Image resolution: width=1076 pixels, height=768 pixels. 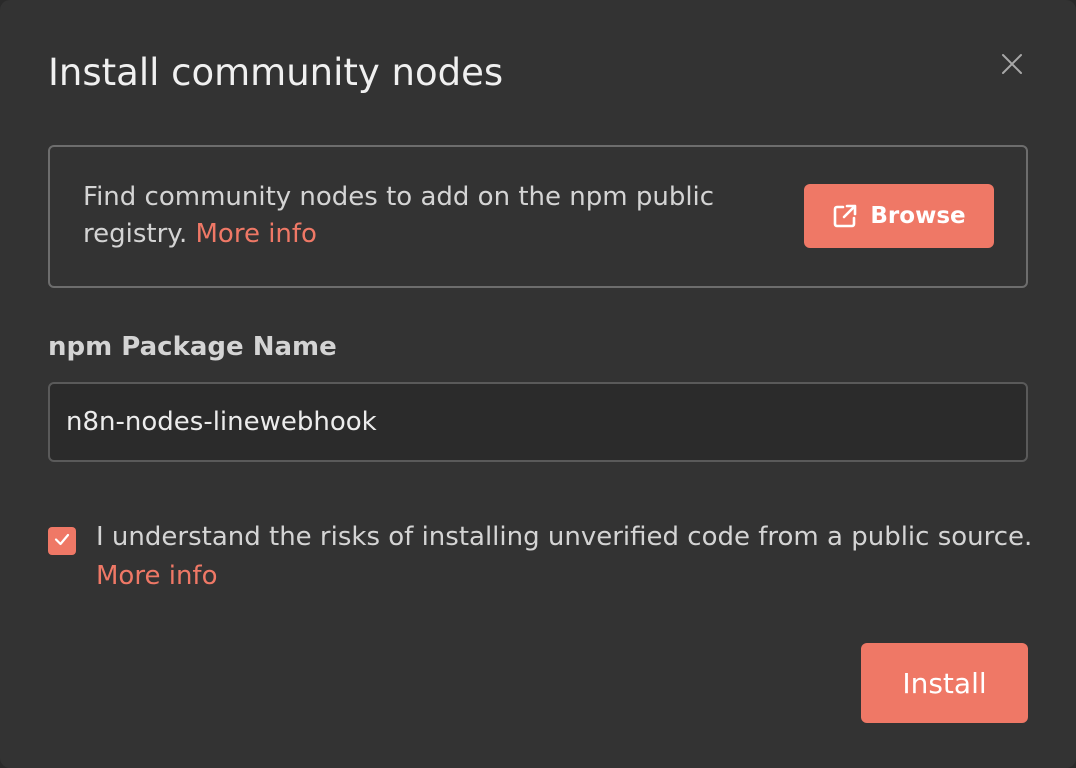 I want to click on browse-label: Browse, so click(x=918, y=216).